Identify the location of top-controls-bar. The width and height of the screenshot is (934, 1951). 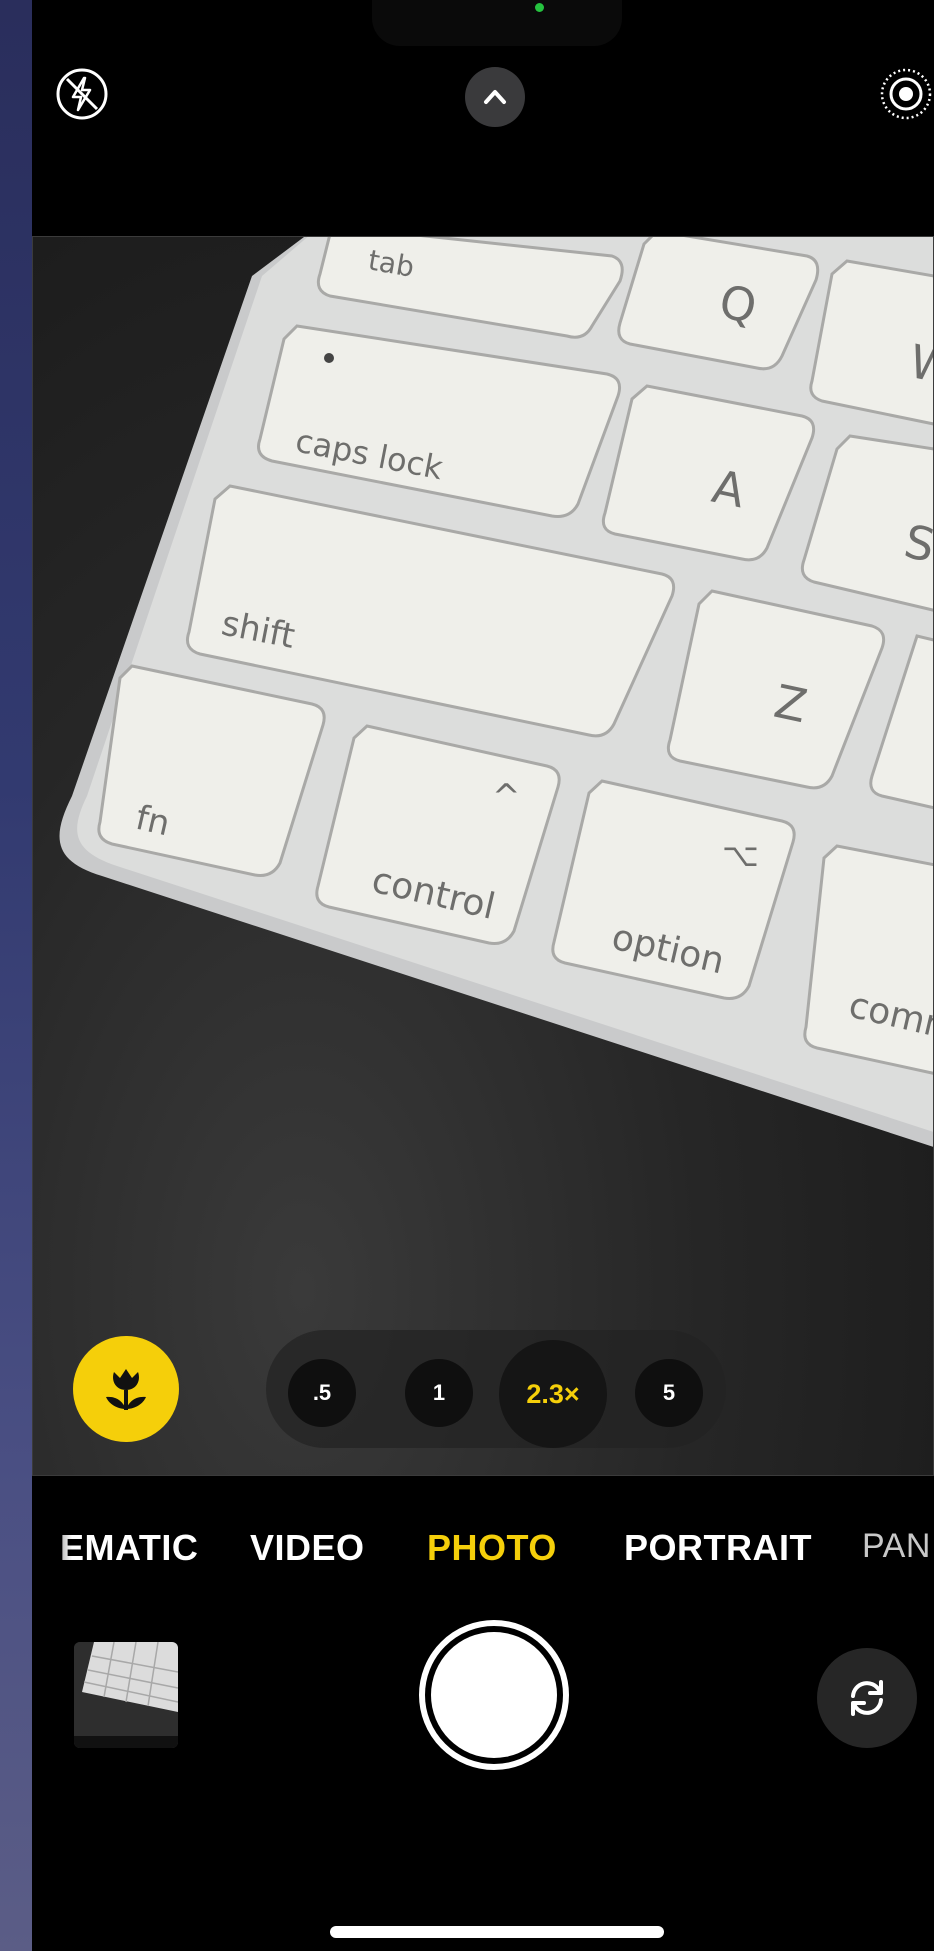
(483, 118).